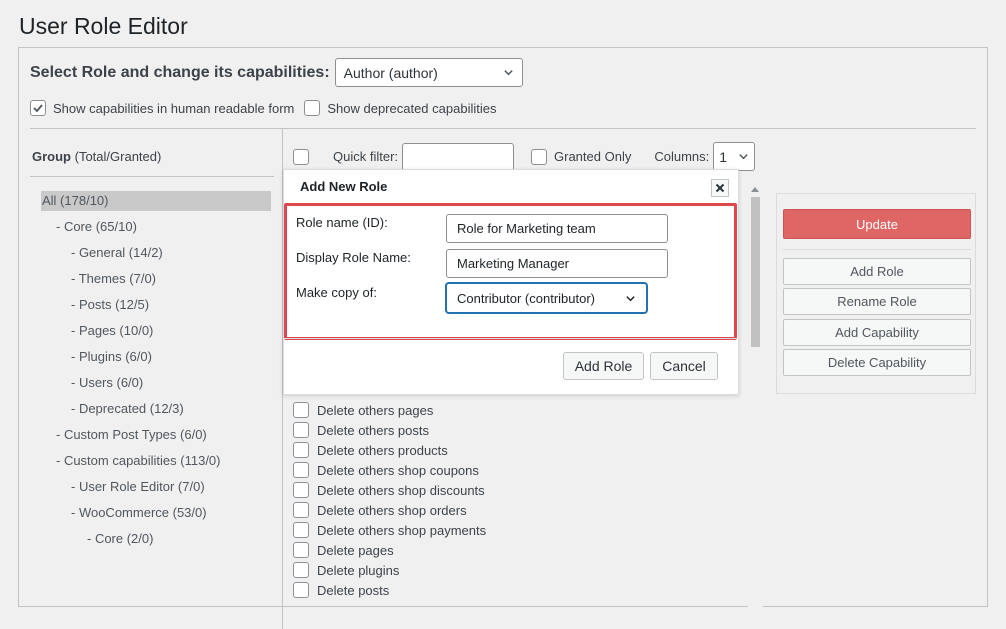  I want to click on tree-item-all: All (178/10), so click(156, 204).